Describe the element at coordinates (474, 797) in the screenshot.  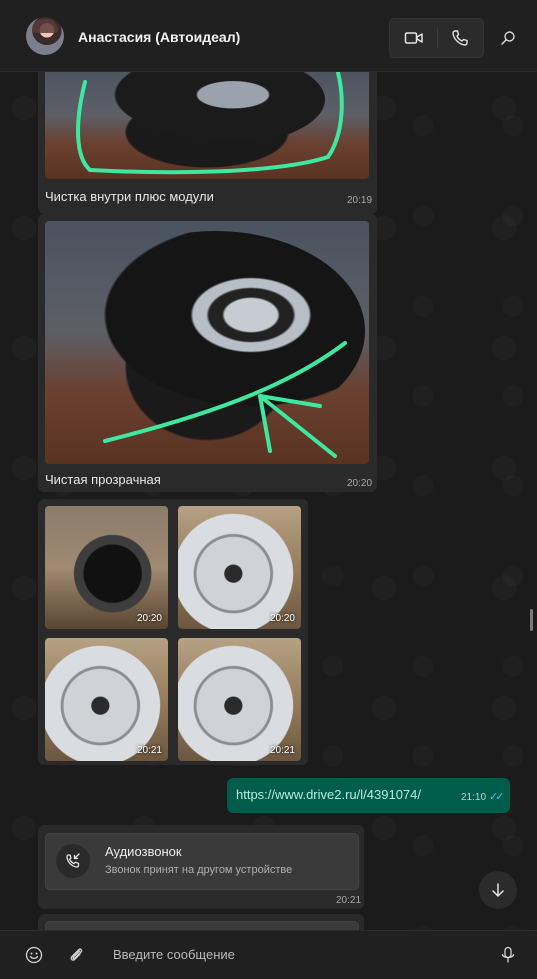
I see `message-time: 21:10` at that location.